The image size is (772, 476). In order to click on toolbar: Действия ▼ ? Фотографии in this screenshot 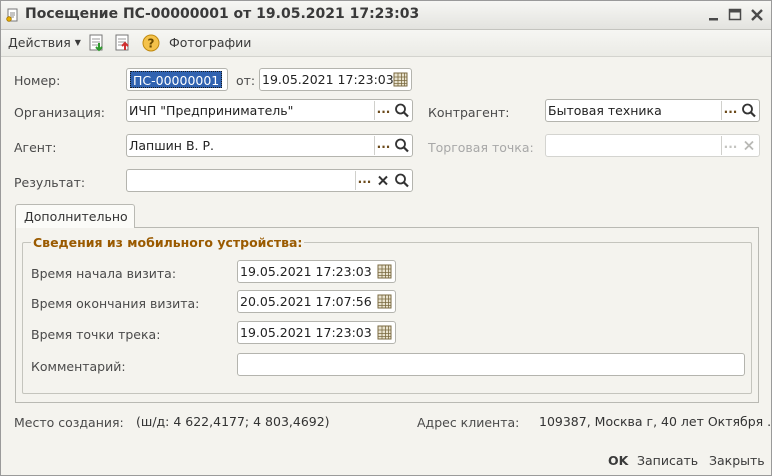, I will do `click(386, 43)`.